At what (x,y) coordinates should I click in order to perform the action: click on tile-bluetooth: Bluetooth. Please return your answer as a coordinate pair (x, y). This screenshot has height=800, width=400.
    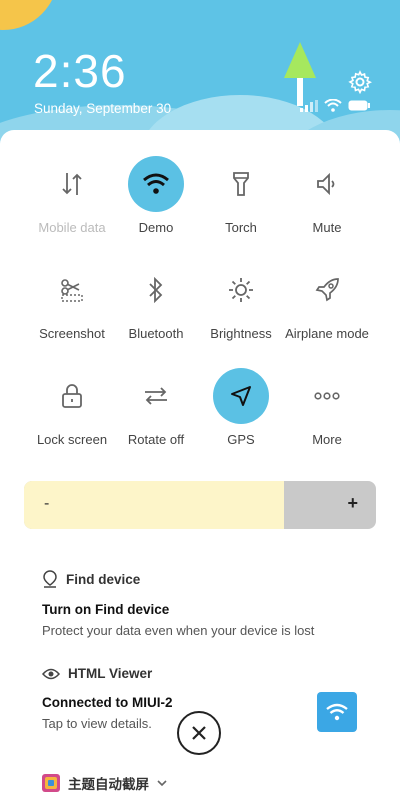
    Looking at the image, I should click on (156, 301).